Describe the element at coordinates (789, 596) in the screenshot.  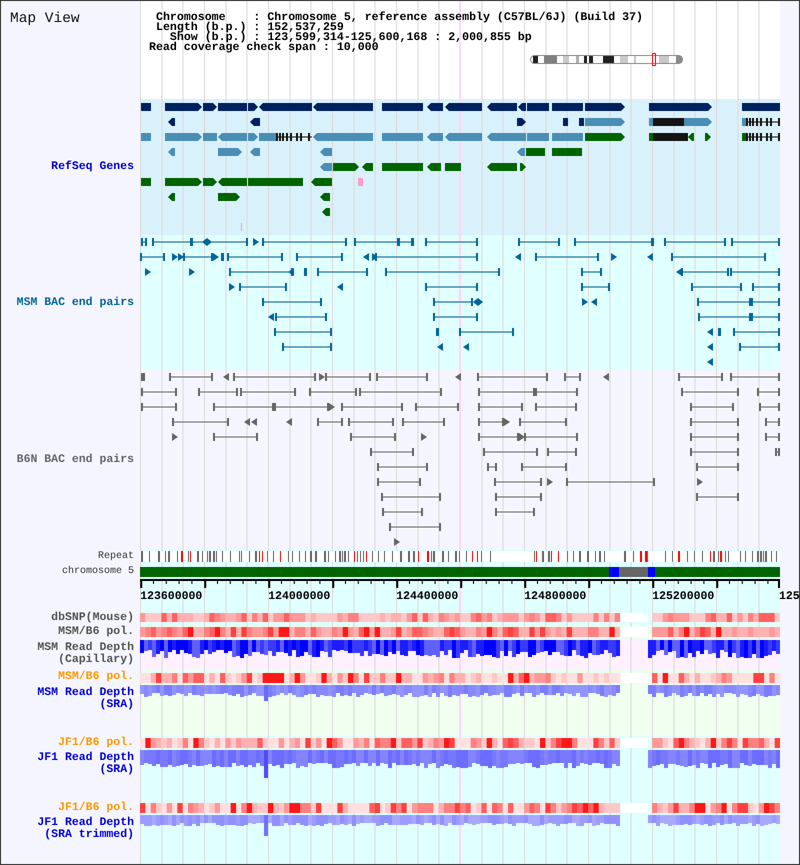
I see `axis-tick-label: 125` at that location.